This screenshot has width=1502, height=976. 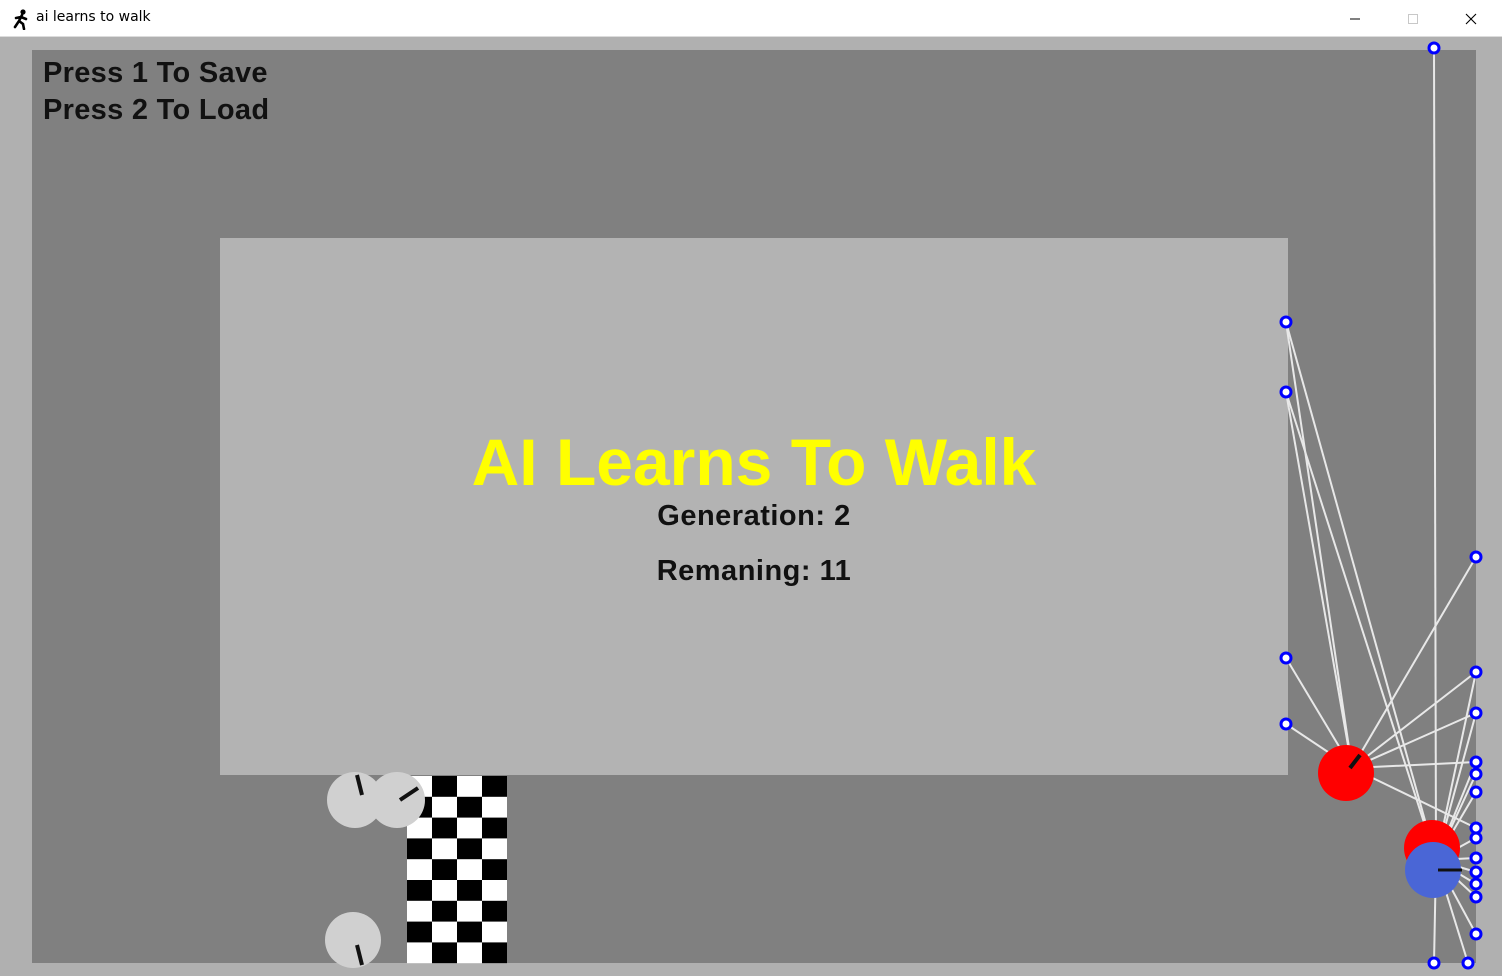 What do you see at coordinates (751, 18) in the screenshot?
I see `title-bar: ai learns to walk` at bounding box center [751, 18].